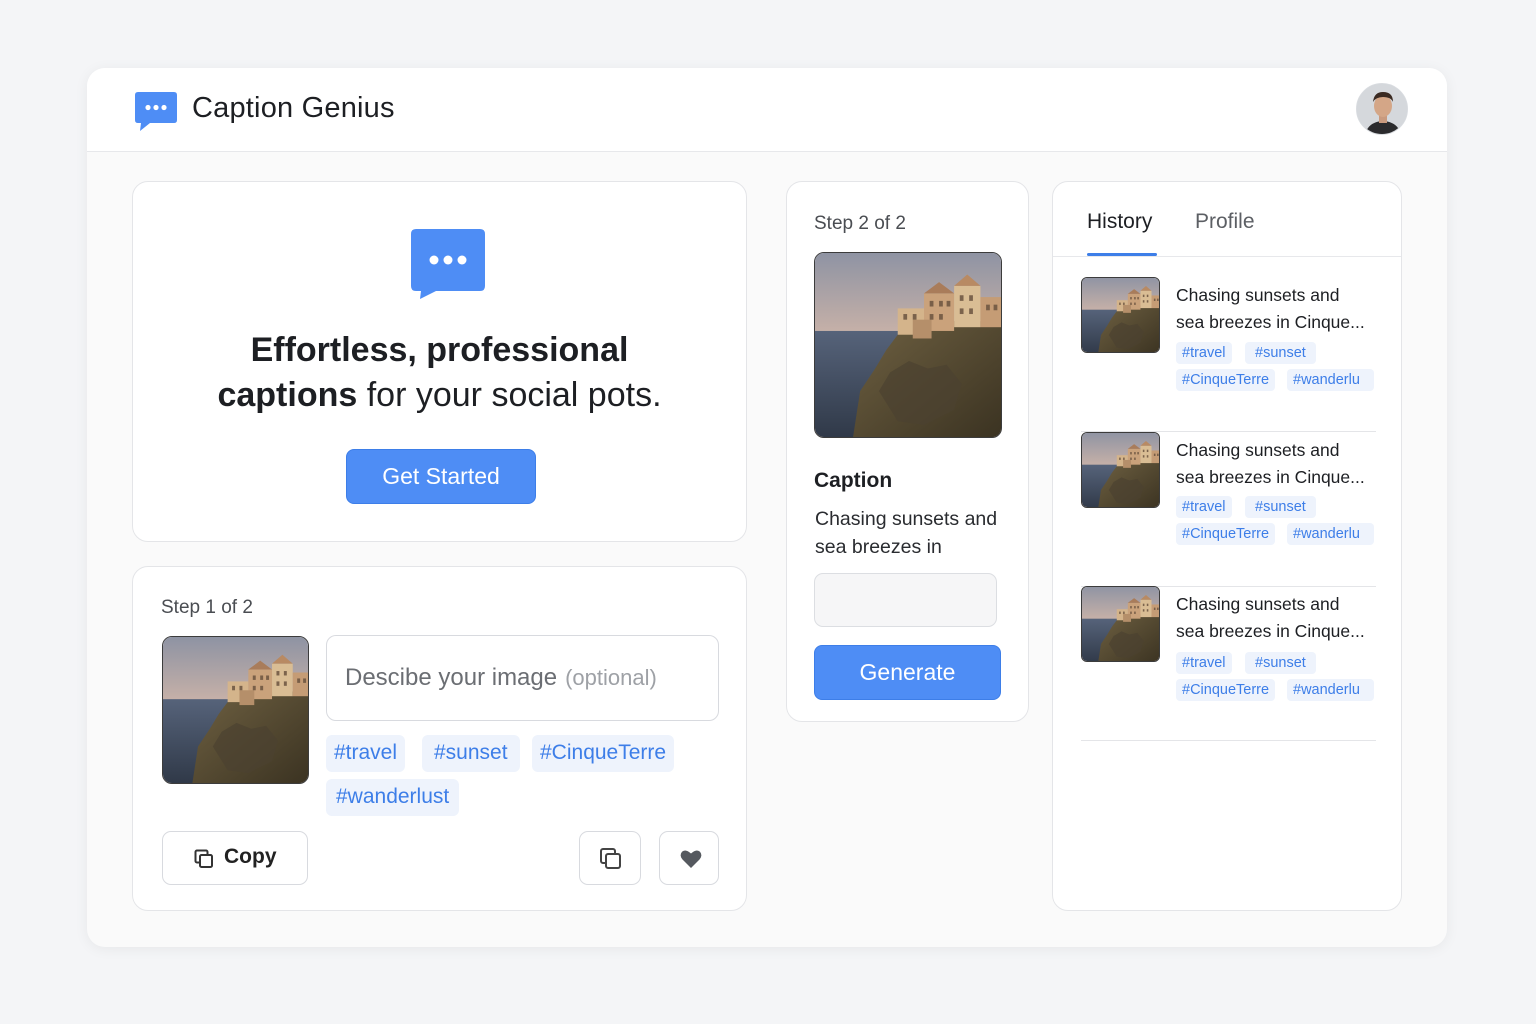 The image size is (1536, 1024). I want to click on step1-label: Step 1 of 2, so click(207, 607).